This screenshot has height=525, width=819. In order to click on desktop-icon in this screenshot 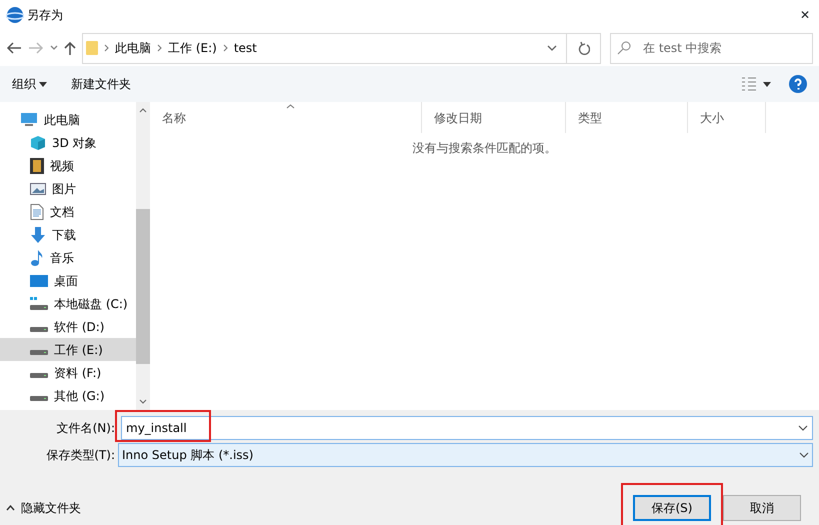, I will do `click(39, 281)`.